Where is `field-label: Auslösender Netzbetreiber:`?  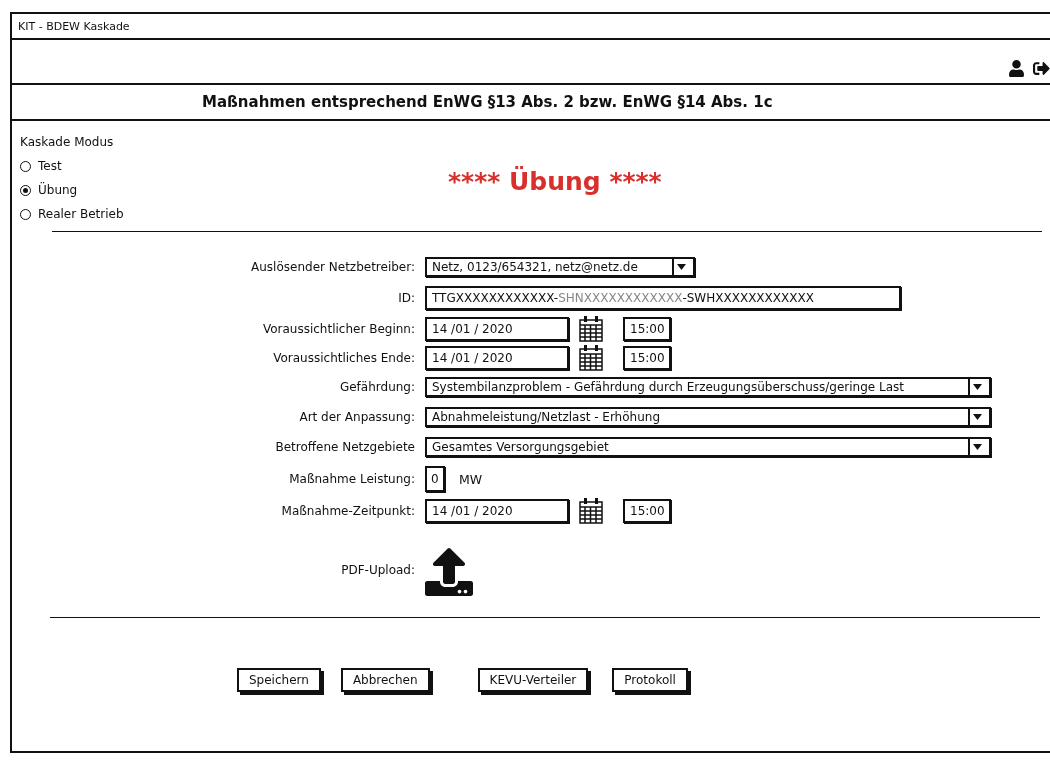 field-label: Auslösender Netzbetreiber: is located at coordinates (333, 267).